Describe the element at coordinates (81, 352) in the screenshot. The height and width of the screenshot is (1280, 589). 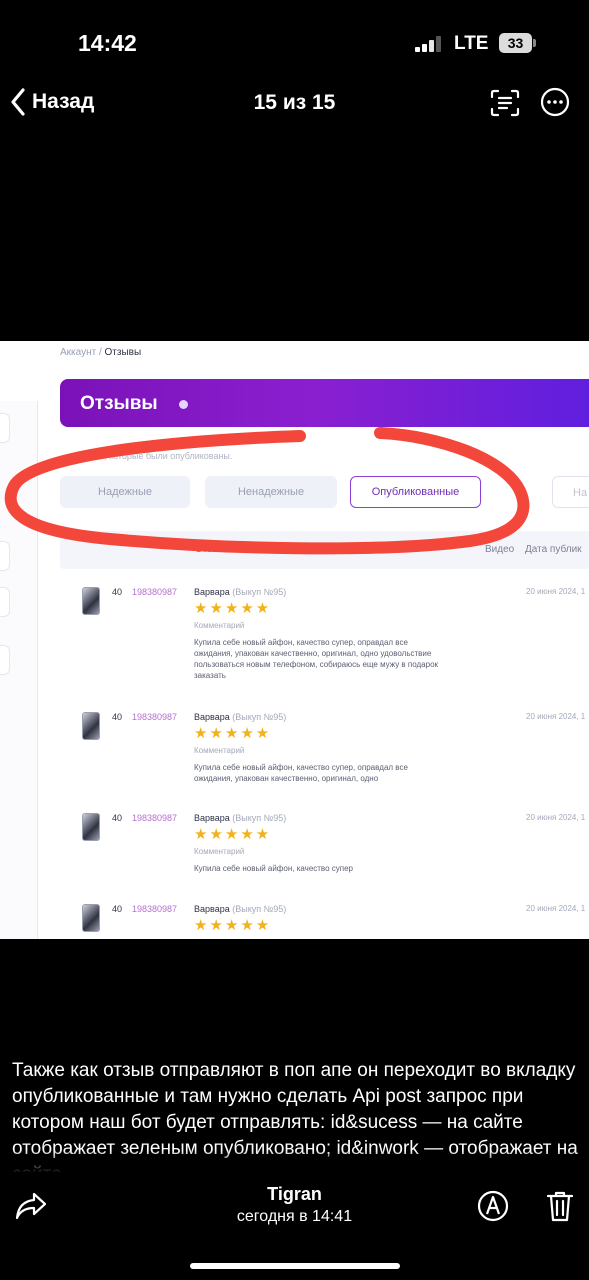
I see `breadcrumb-parent: Аккаунт /` at that location.